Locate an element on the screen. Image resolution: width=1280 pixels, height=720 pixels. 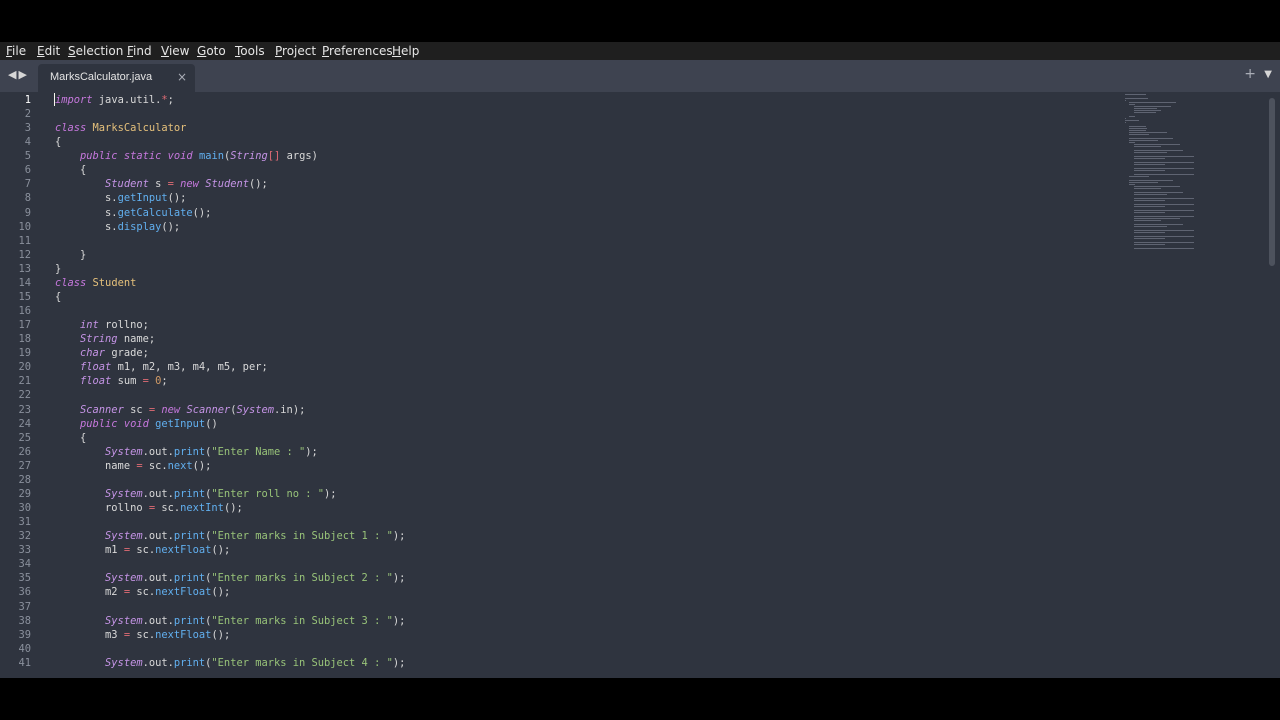
menu-goto: Goto is located at coordinates (211, 51).